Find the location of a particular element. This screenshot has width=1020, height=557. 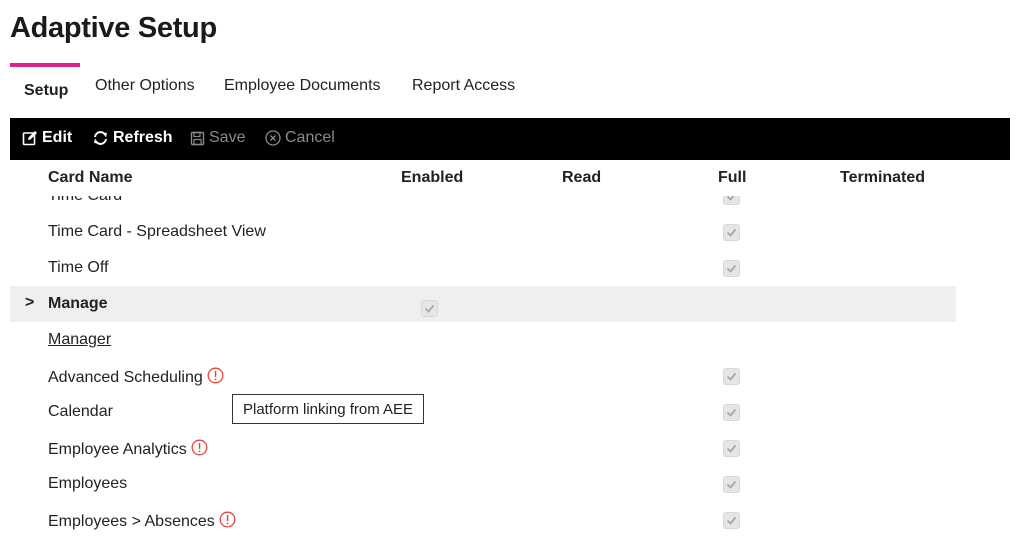

column-header-terminated: Terminated is located at coordinates (882, 178).